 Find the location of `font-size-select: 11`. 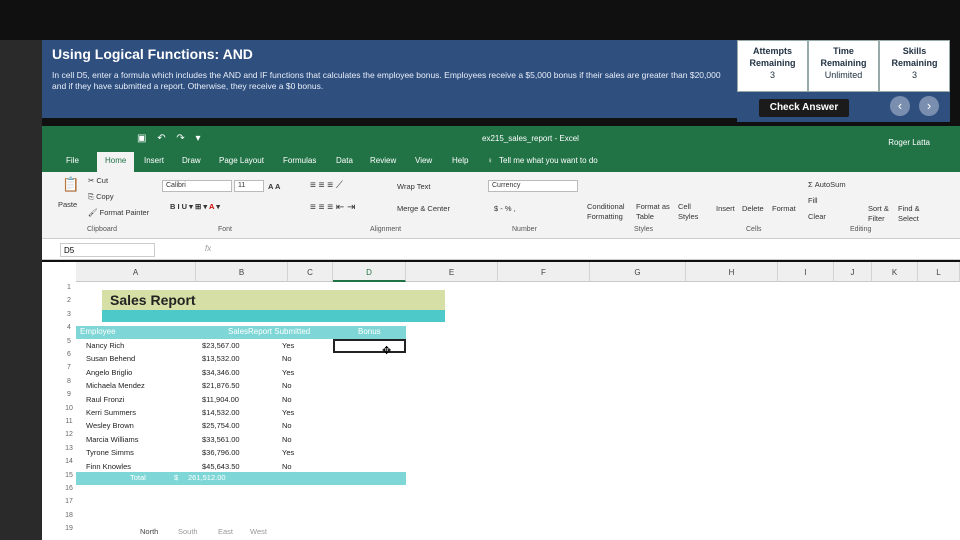

font-size-select: 11 is located at coordinates (249, 186).